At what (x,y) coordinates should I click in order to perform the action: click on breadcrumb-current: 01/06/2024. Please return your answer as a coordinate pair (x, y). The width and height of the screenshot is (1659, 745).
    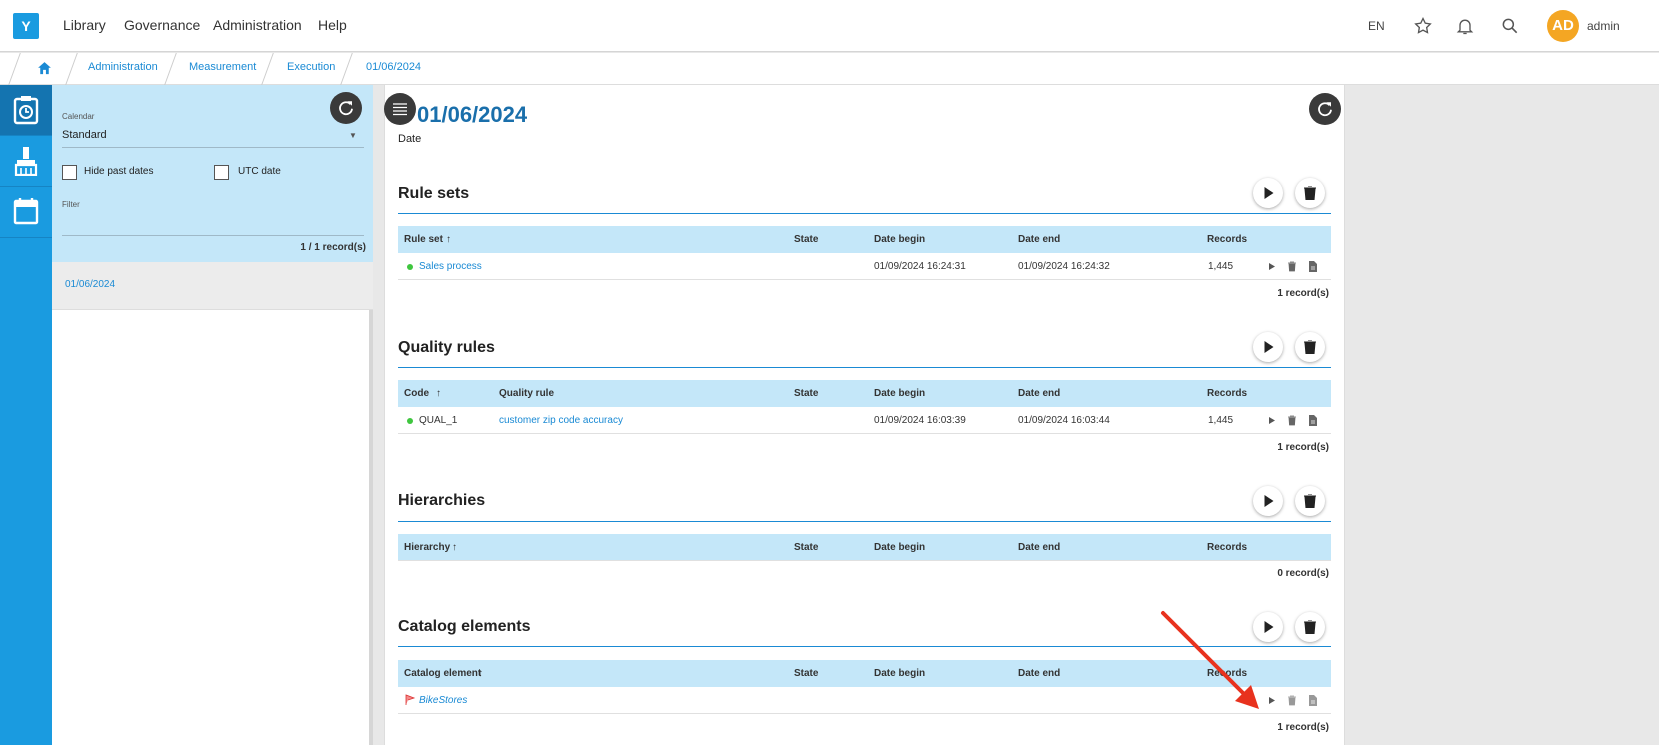
    Looking at the image, I should click on (393, 67).